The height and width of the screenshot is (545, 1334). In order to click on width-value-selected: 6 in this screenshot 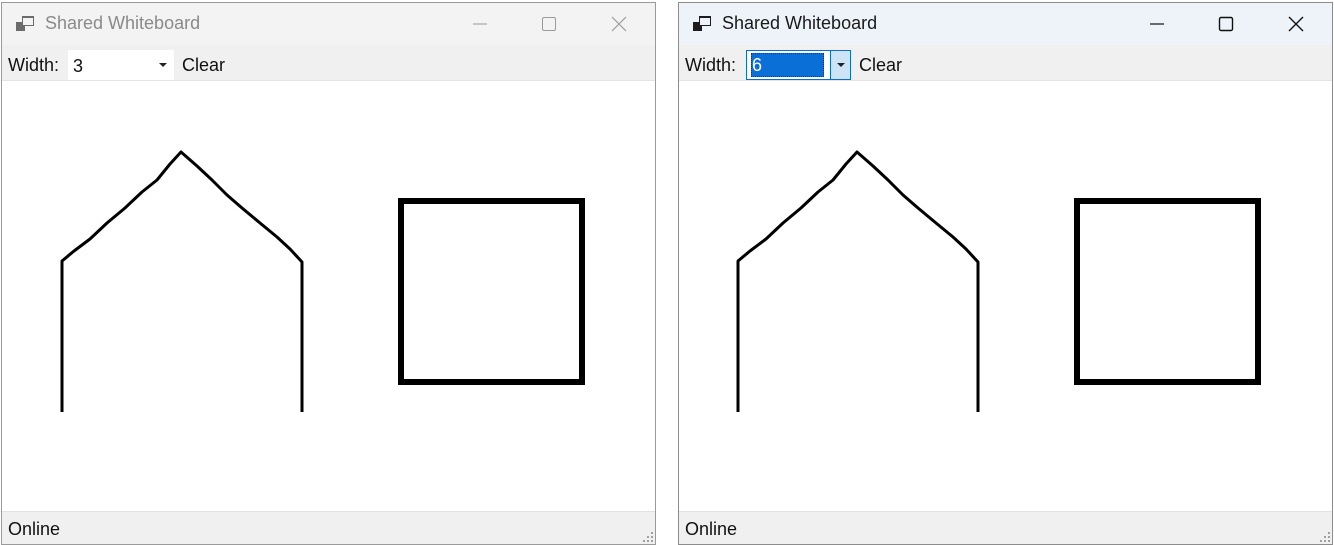, I will do `click(787, 65)`.